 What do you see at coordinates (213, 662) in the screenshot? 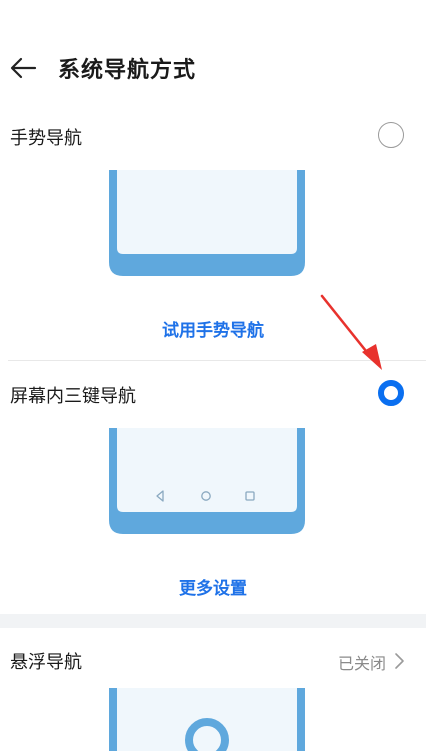
I see `floating-navigation-row: 悬浮导航 已关闭` at bounding box center [213, 662].